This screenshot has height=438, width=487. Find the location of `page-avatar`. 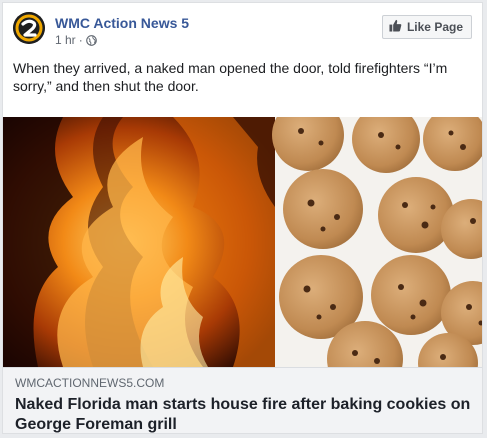

page-avatar is located at coordinates (29, 28).